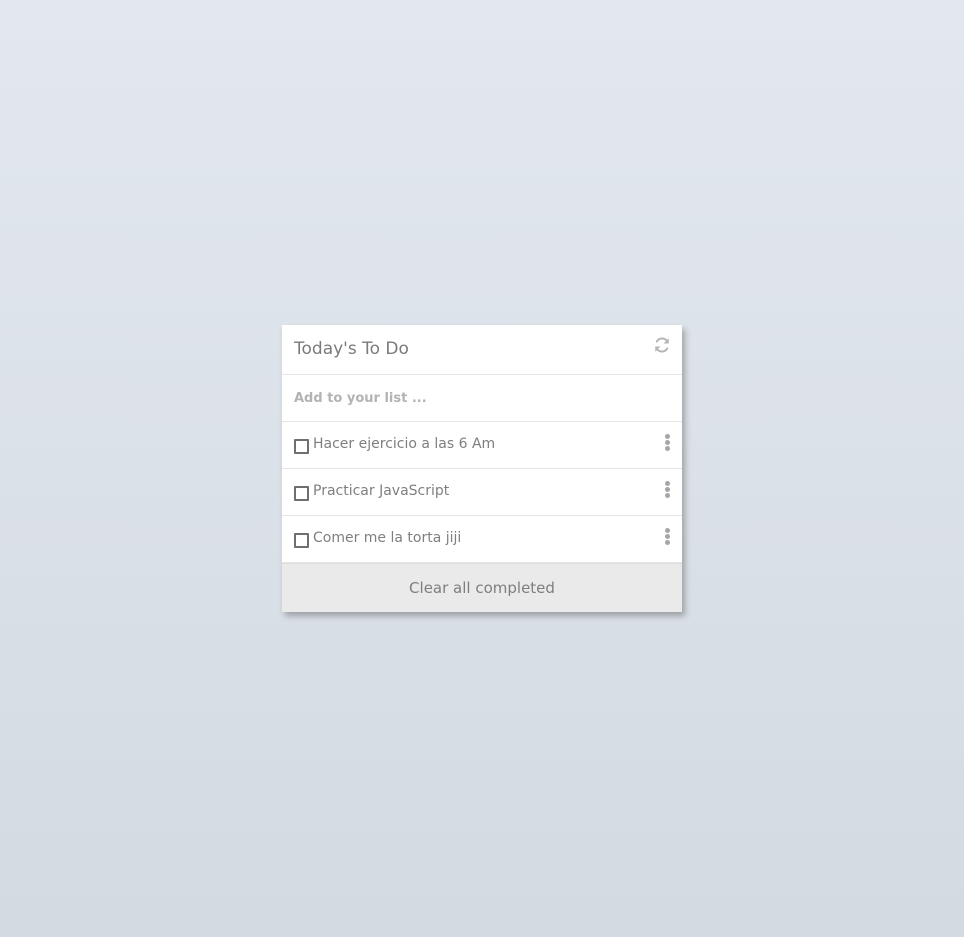 Image resolution: width=964 pixels, height=937 pixels. I want to click on todo-item: Practicar JavaScript, so click(482, 492).